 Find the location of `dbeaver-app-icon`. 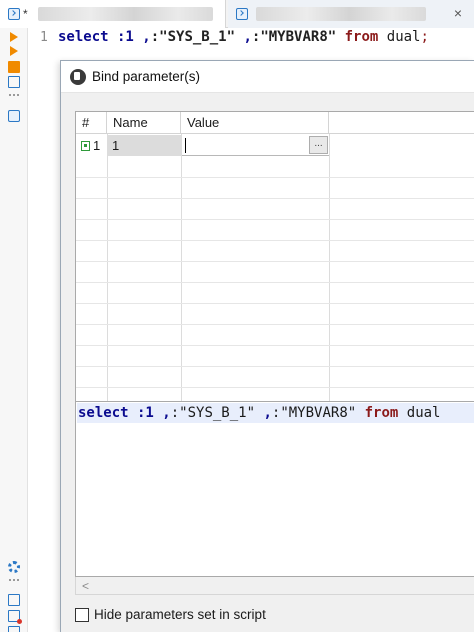

dbeaver-app-icon is located at coordinates (78, 76).